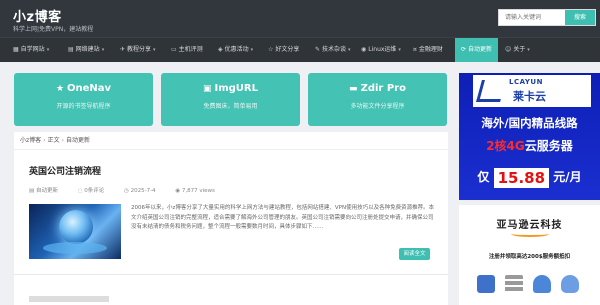 The image size is (600, 305). I want to click on nav-item-finance: ¤ 金融理财, so click(428, 50).